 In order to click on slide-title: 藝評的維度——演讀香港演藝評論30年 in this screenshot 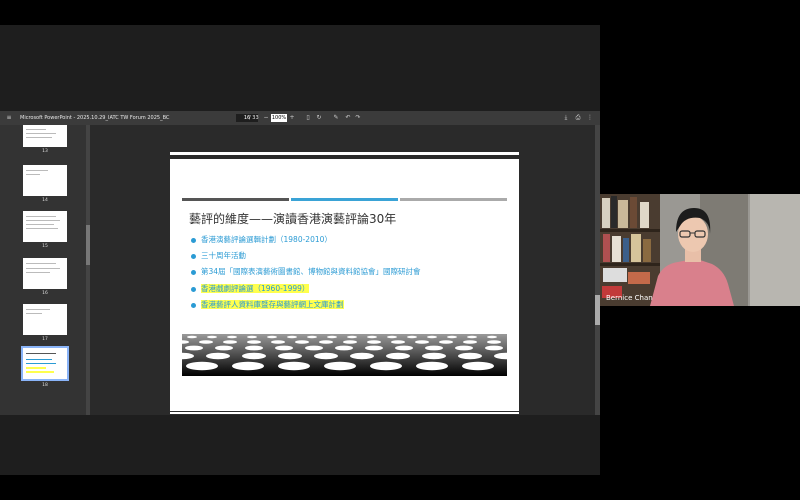, I will do `click(293, 219)`.